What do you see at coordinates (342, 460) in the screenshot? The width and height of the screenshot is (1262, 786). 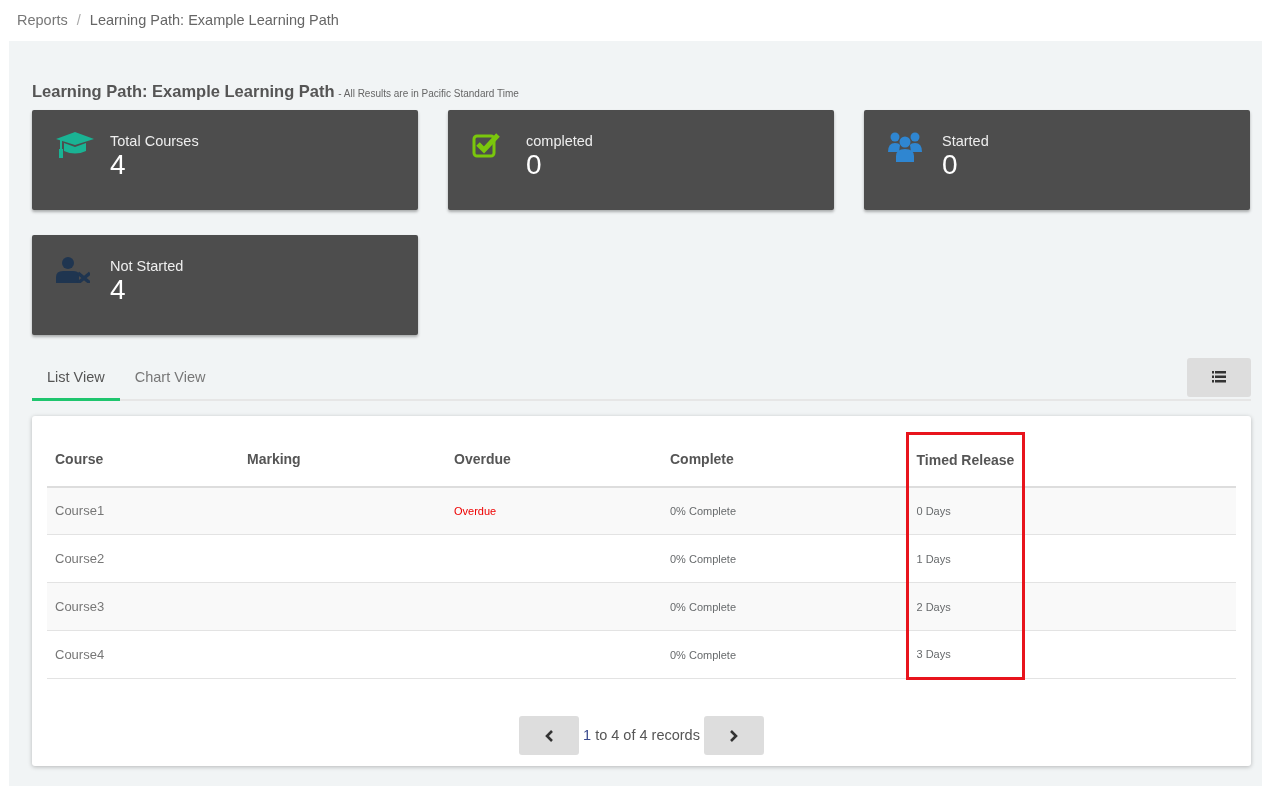 I see `column-header: Marking` at bounding box center [342, 460].